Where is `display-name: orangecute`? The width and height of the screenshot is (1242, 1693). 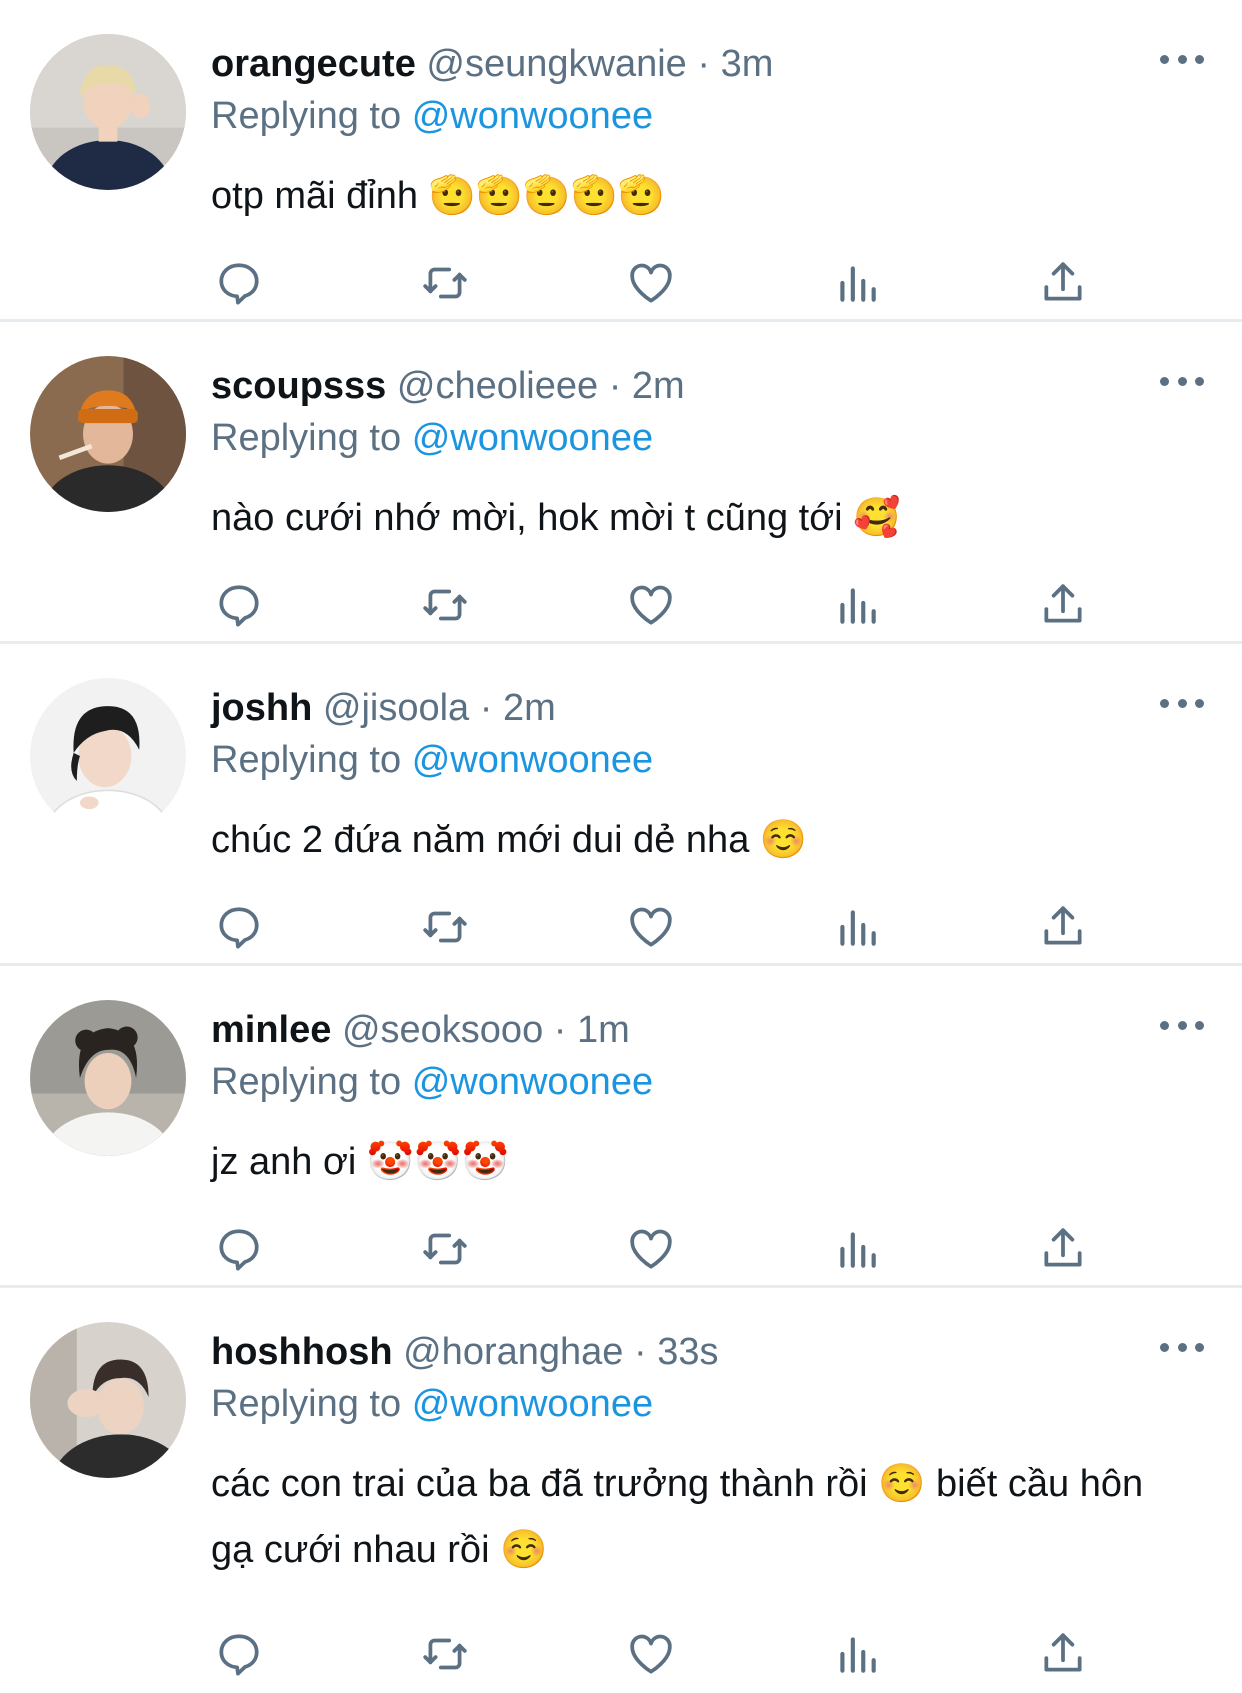
display-name: orangecute is located at coordinates (313, 64).